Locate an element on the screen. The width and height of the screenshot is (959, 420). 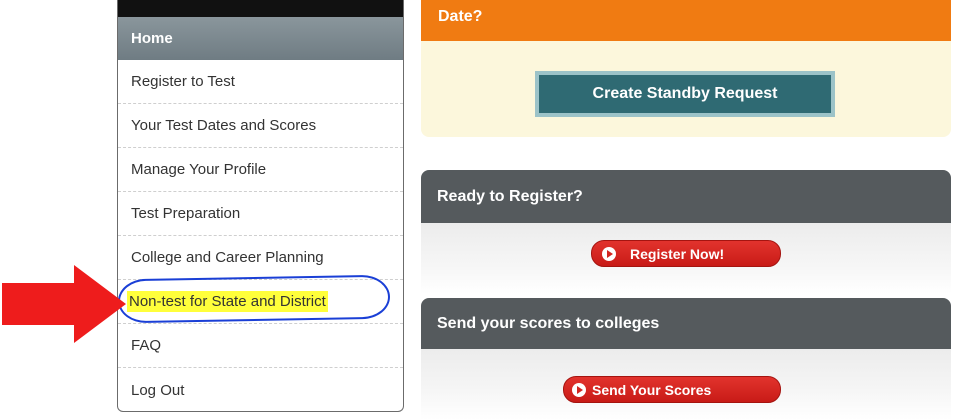
standby-panel-heading: Date? is located at coordinates (460, 16).